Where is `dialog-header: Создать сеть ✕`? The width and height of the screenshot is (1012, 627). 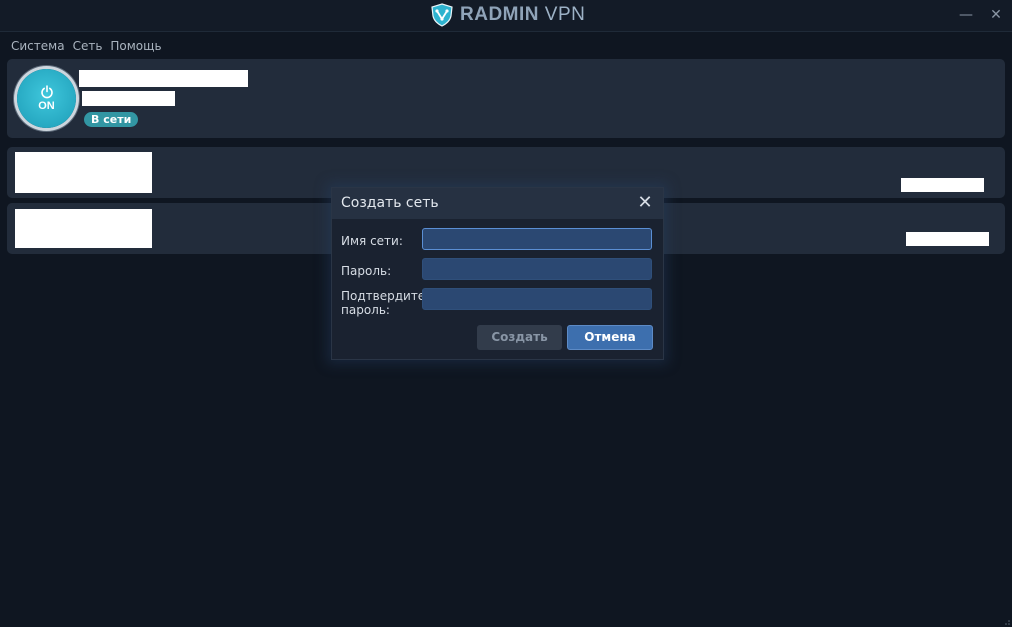
dialog-header: Создать сеть ✕ is located at coordinates (497, 203).